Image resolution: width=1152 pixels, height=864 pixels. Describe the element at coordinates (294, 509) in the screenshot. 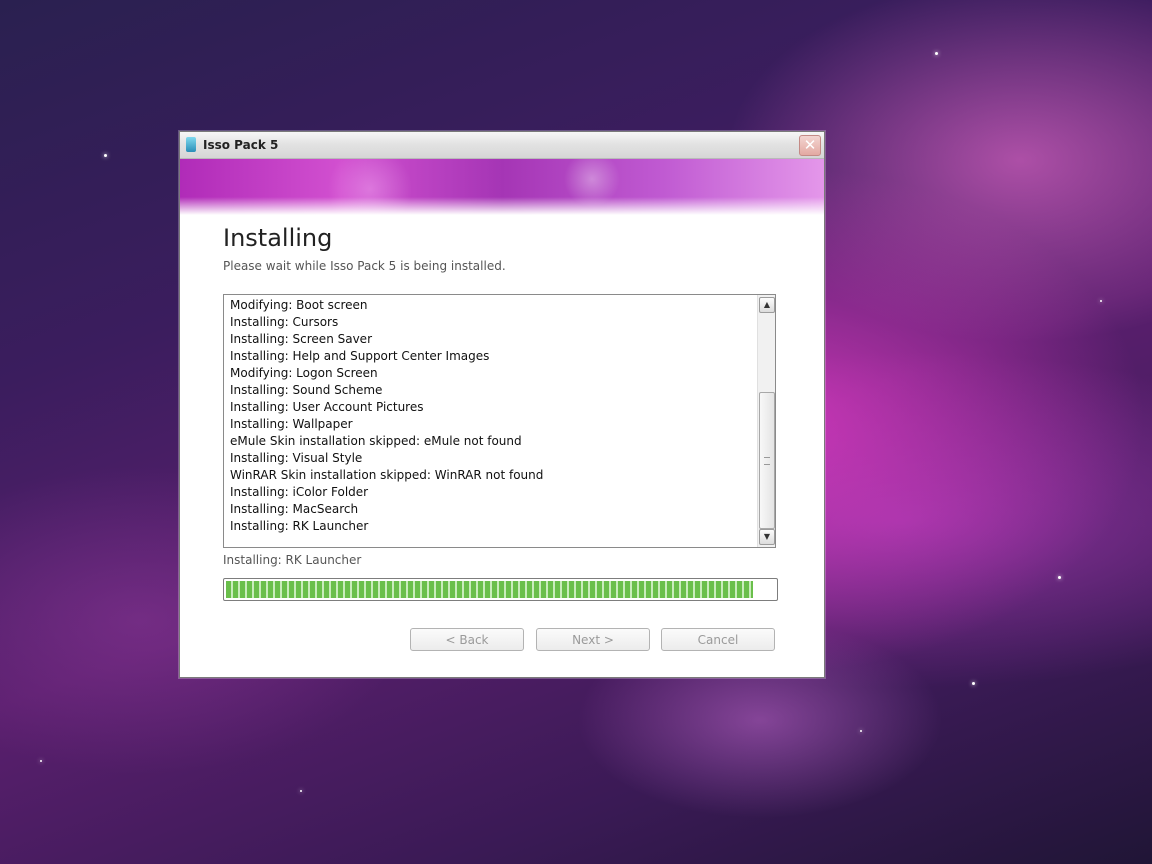

I see `log-line: Installing: MacSearch` at that location.